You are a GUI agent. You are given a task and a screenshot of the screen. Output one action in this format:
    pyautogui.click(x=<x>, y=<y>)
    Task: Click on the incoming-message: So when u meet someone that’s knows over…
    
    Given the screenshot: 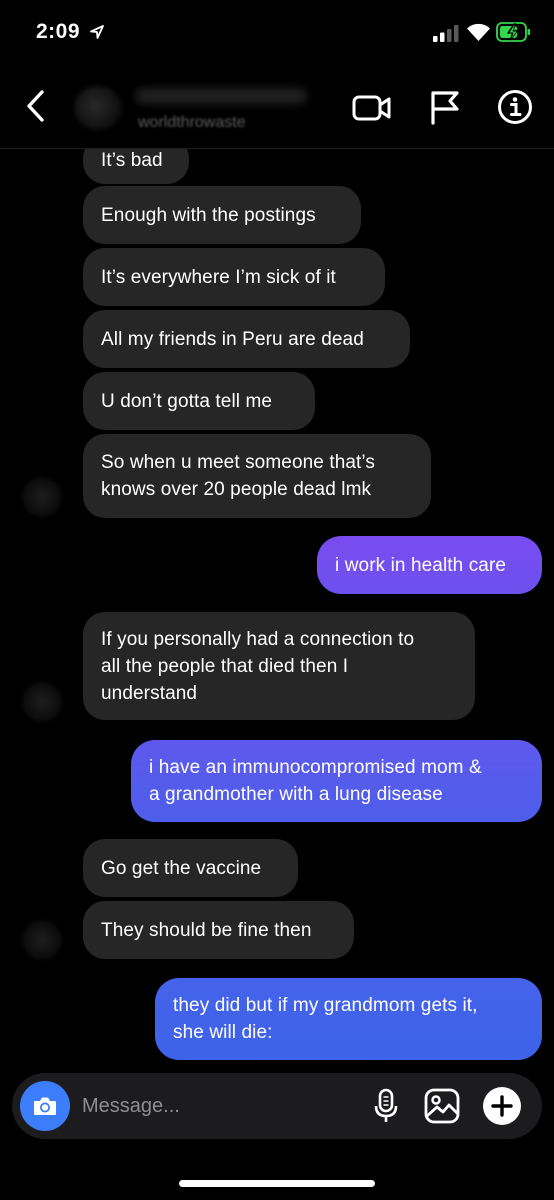 What is the action you would take?
    pyautogui.click(x=257, y=476)
    